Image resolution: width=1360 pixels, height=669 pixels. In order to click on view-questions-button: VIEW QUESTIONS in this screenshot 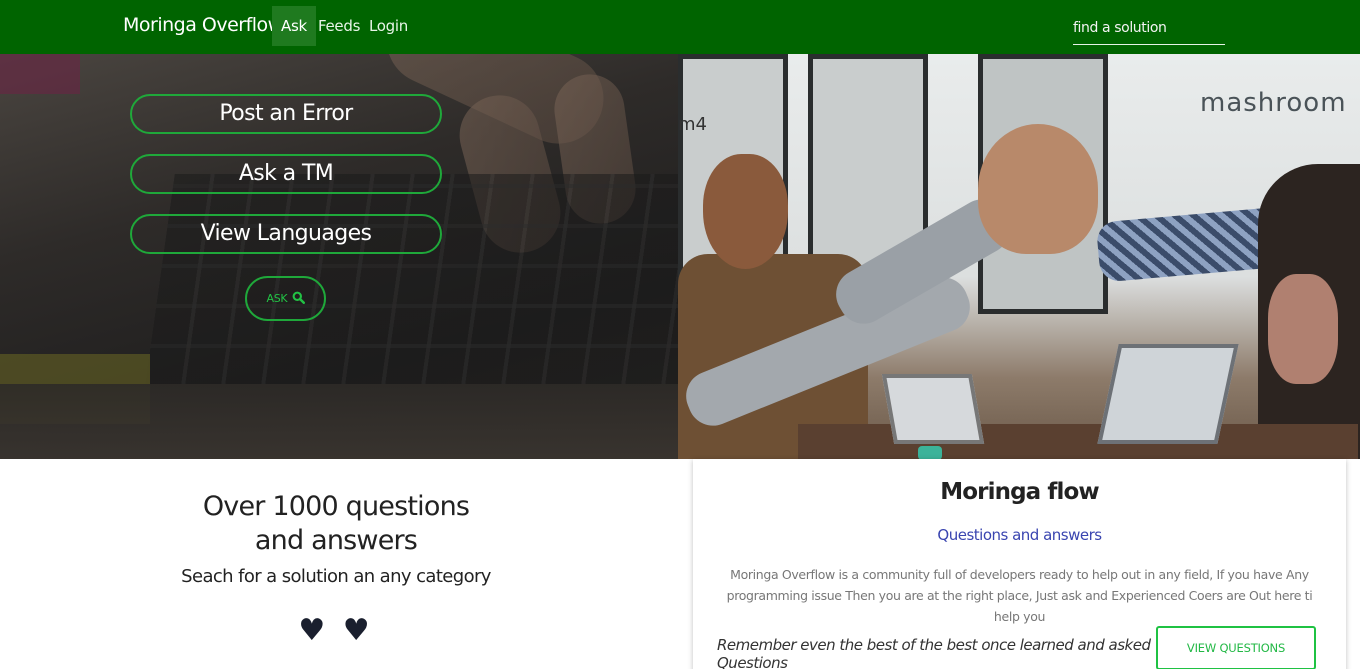, I will do `click(1236, 647)`.